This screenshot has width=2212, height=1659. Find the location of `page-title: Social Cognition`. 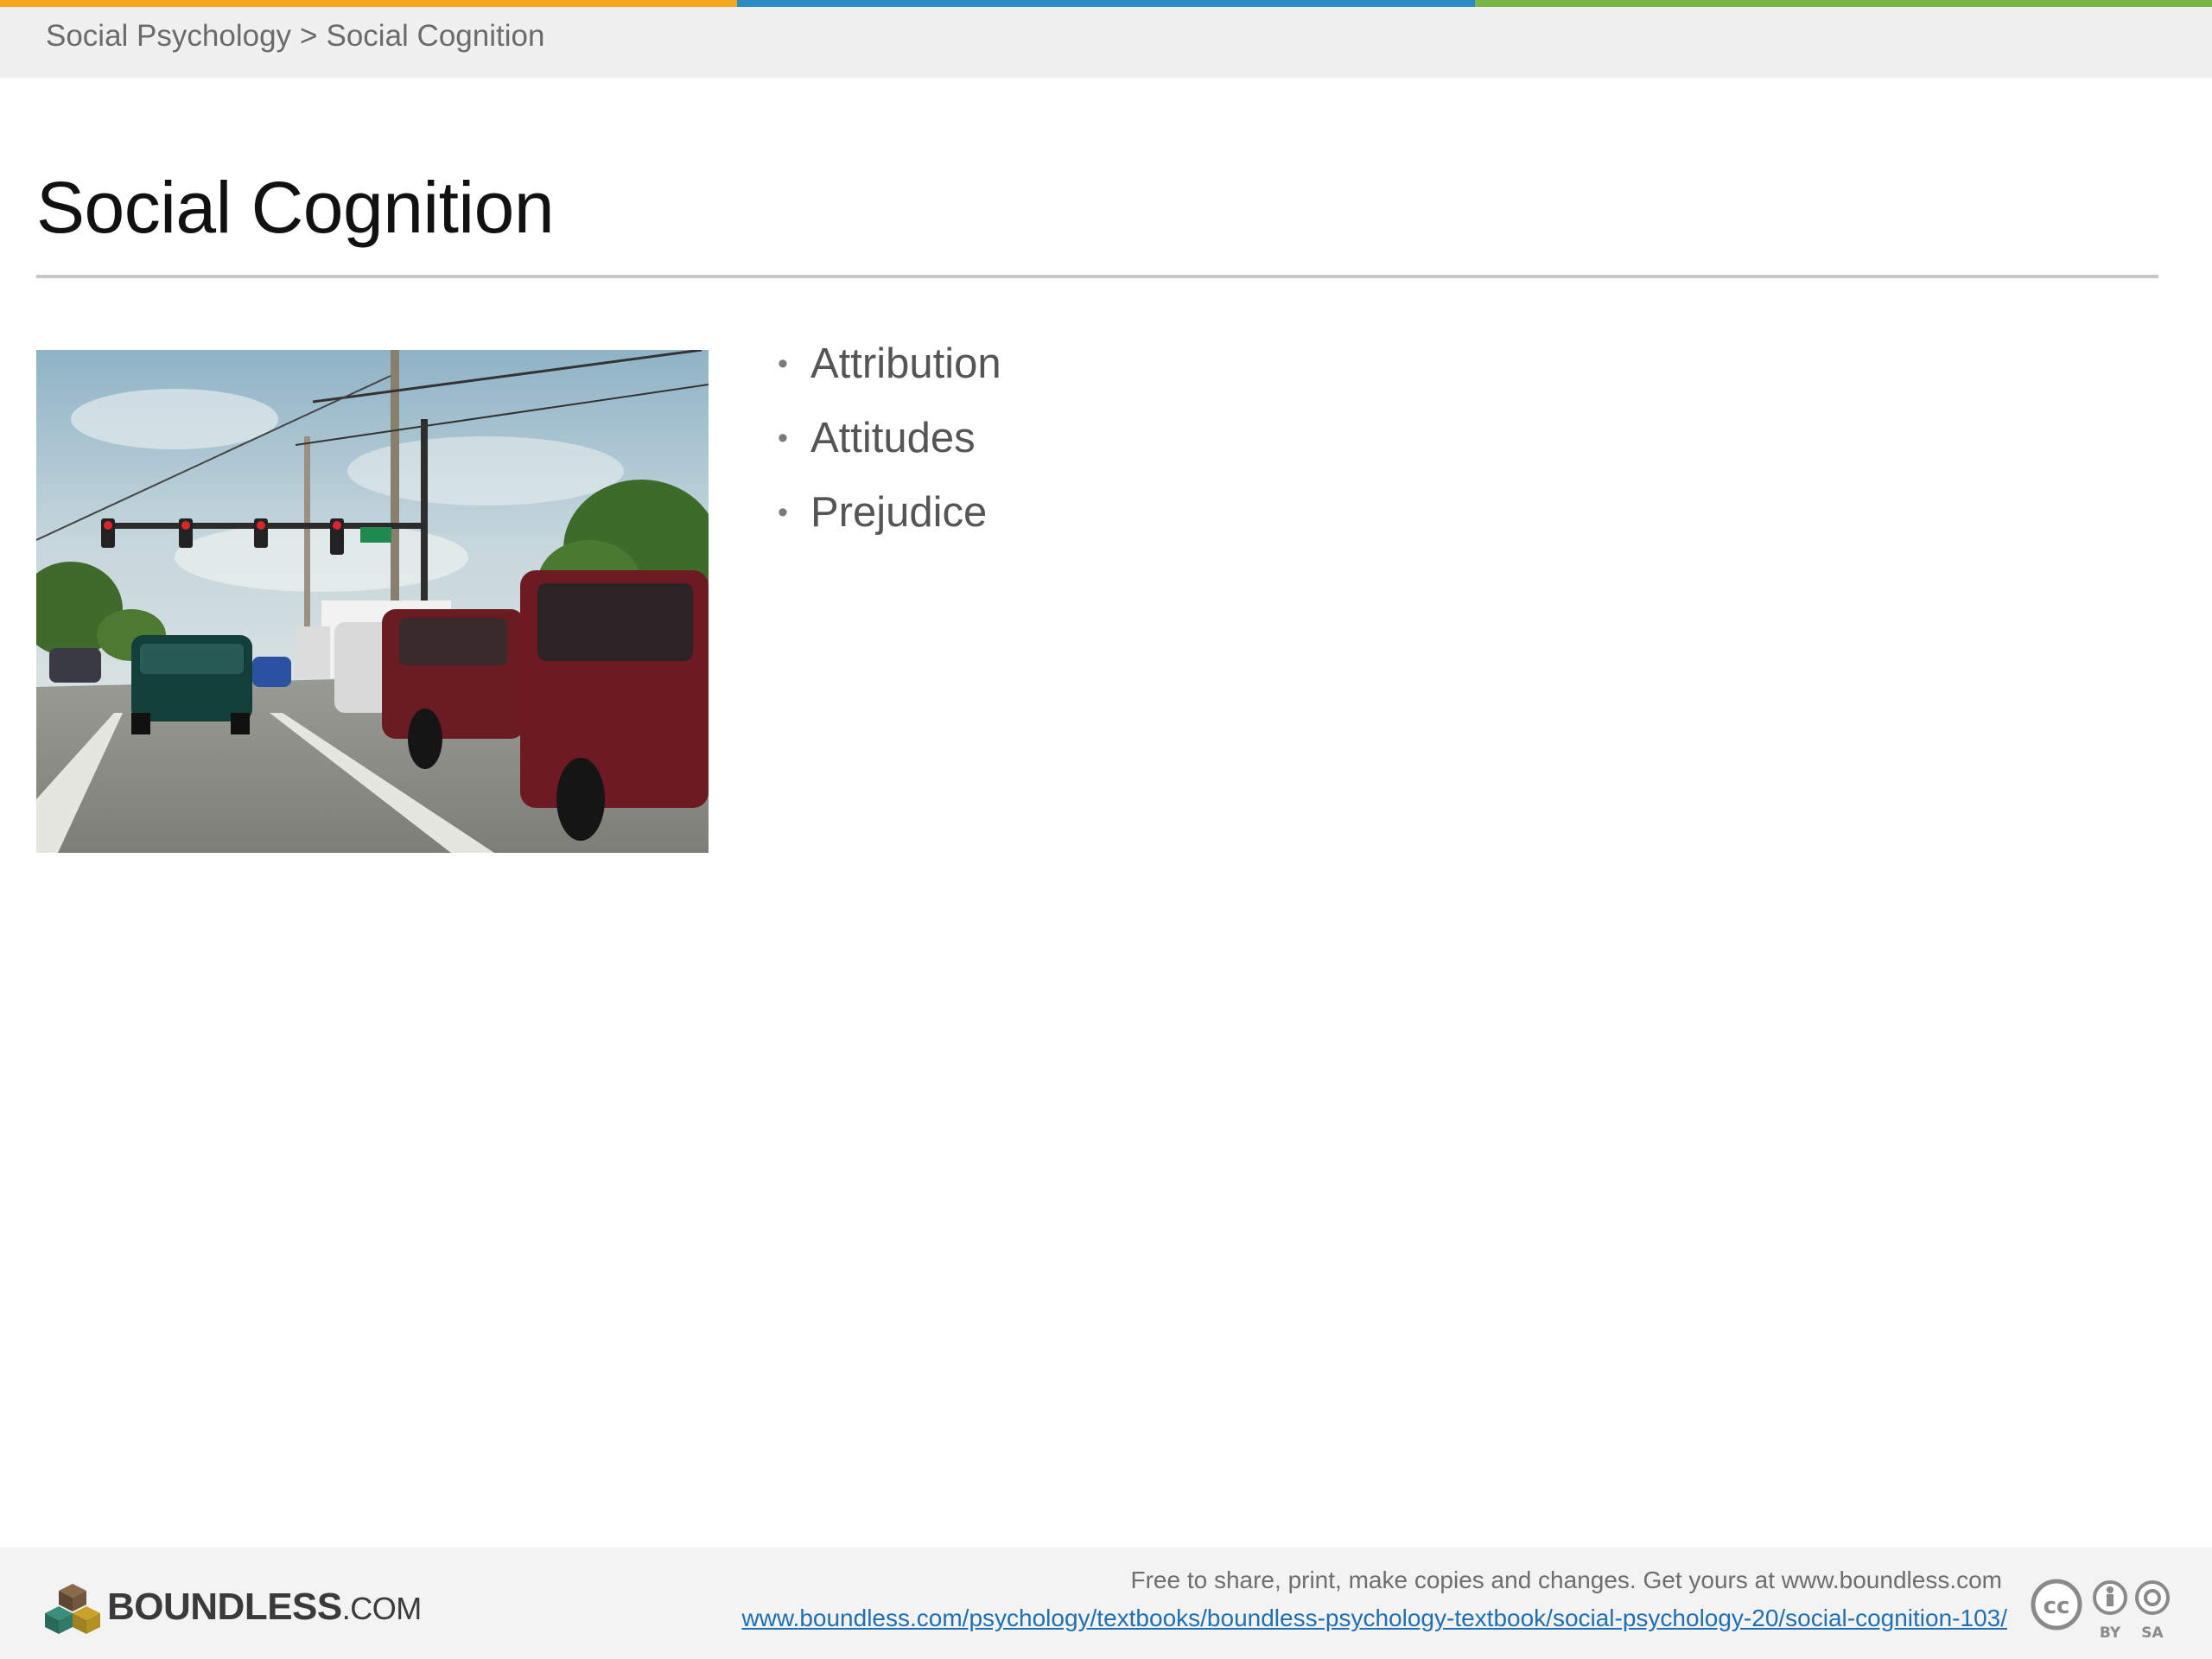

page-title: Social Cognition is located at coordinates (295, 207).